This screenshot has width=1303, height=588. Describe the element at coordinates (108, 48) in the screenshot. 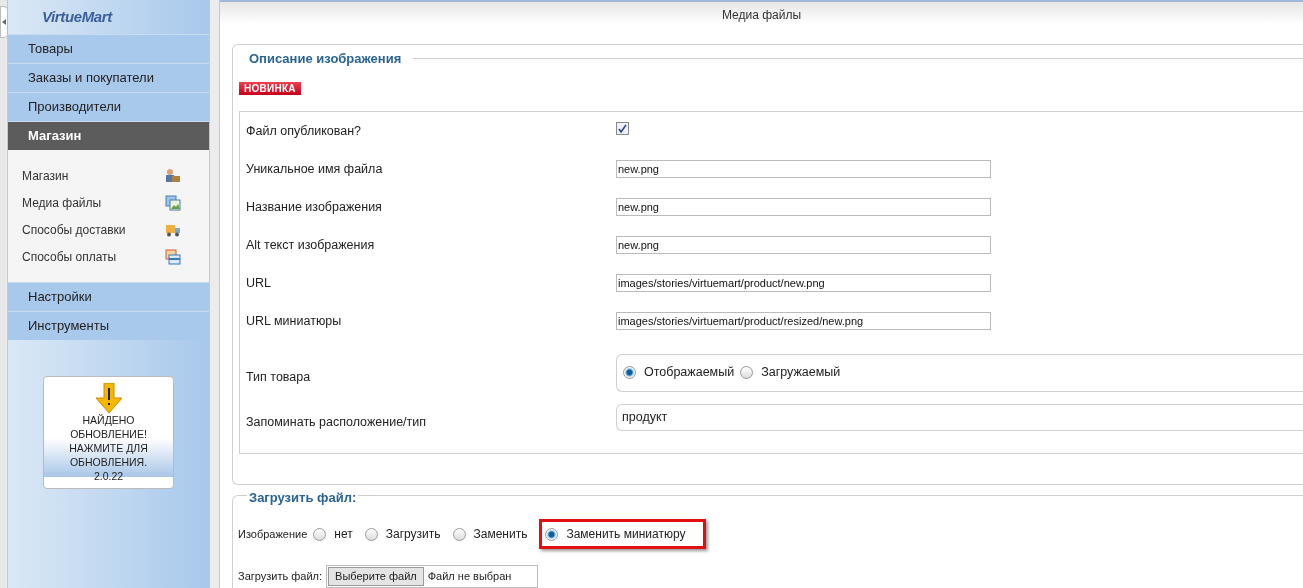

I see `menu-item: Товары` at that location.